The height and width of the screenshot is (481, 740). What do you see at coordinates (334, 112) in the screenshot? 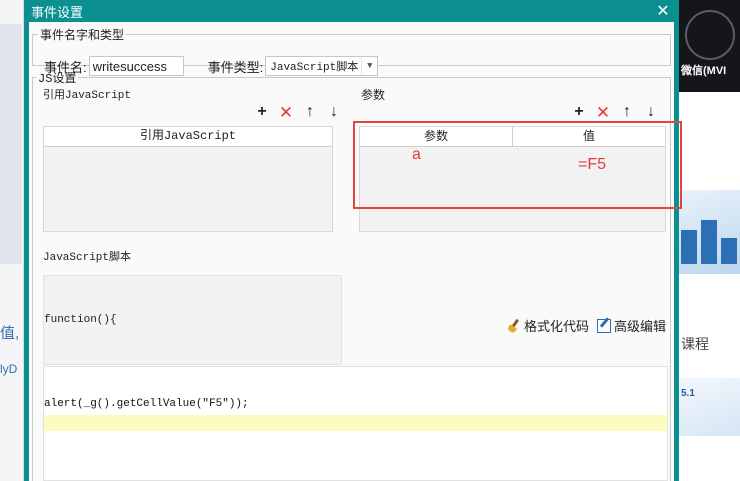
I see `ref-js-move-down-button: ↓` at bounding box center [334, 112].